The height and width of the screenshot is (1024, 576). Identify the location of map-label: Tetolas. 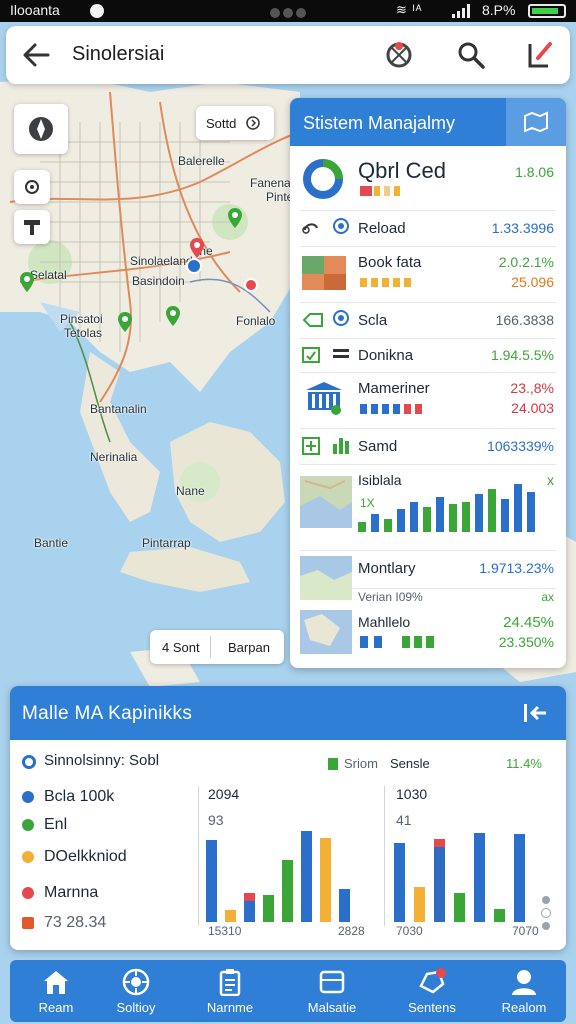
(83, 333).